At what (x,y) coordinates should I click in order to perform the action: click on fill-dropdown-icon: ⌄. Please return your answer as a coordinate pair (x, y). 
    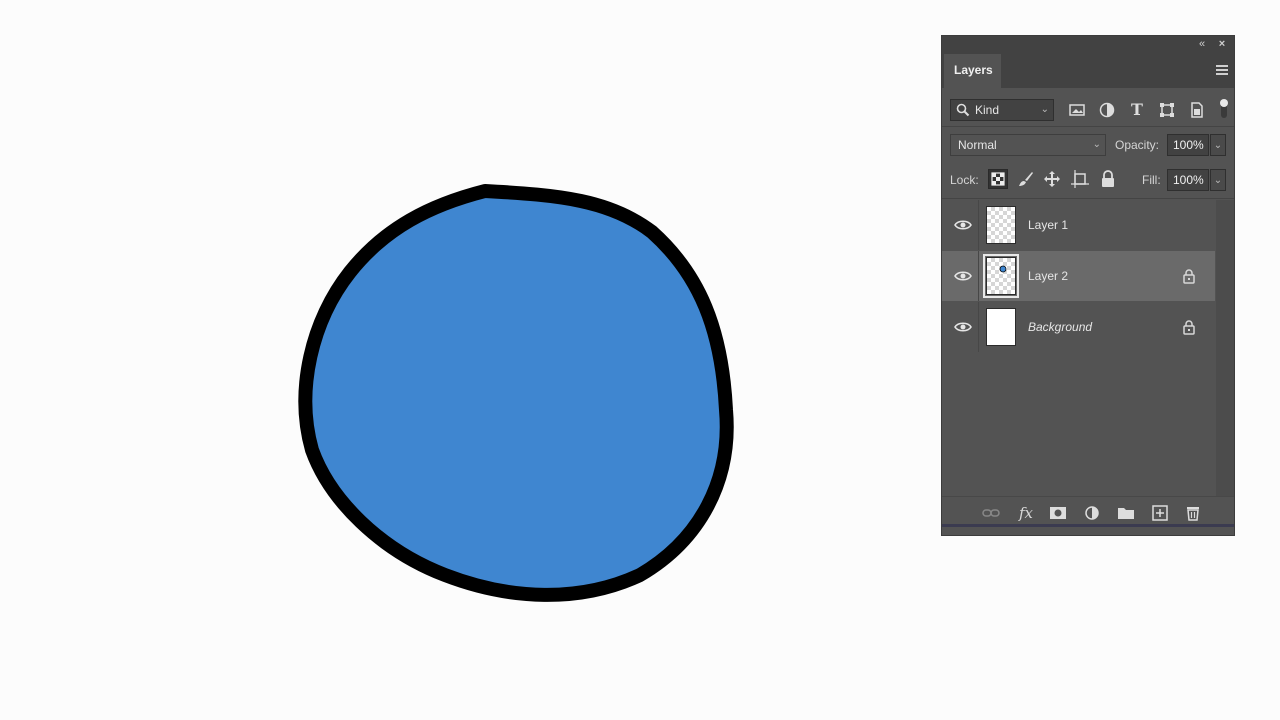
    Looking at the image, I should click on (1218, 180).